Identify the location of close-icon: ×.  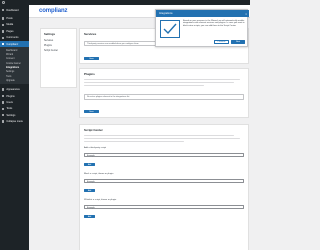
(246, 14).